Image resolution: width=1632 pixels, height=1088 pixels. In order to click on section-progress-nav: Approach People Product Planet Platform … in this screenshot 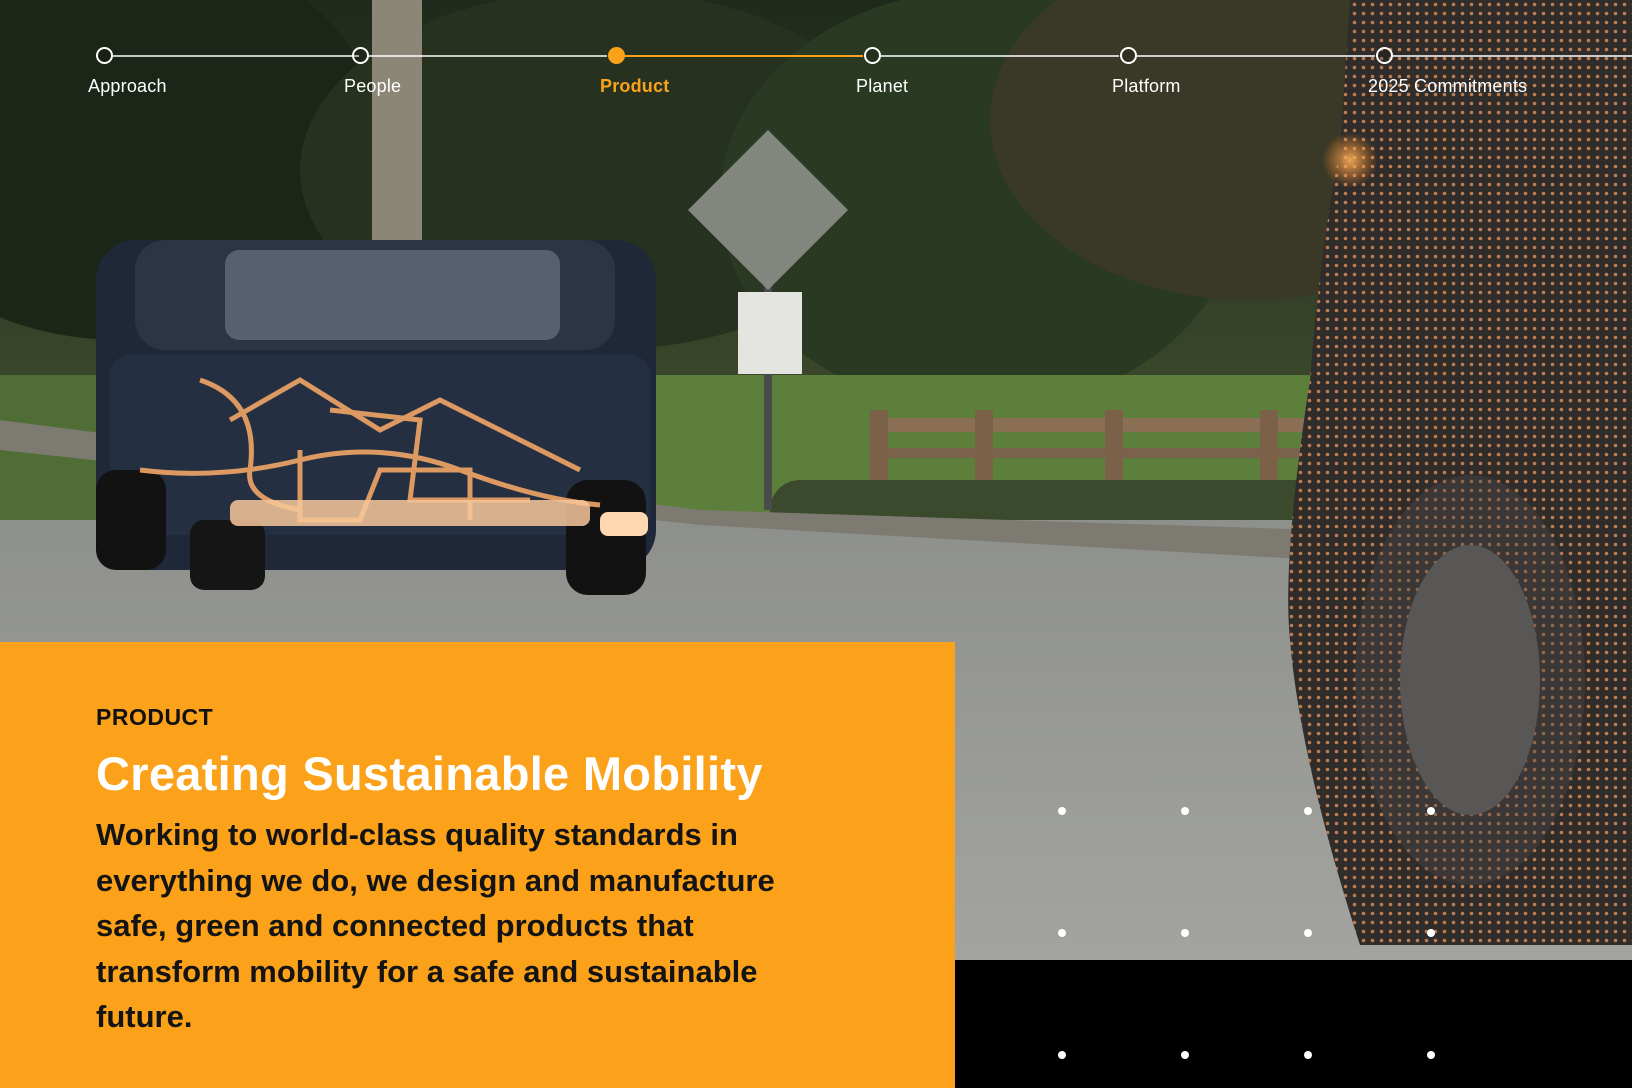, I will do `click(816, 55)`.